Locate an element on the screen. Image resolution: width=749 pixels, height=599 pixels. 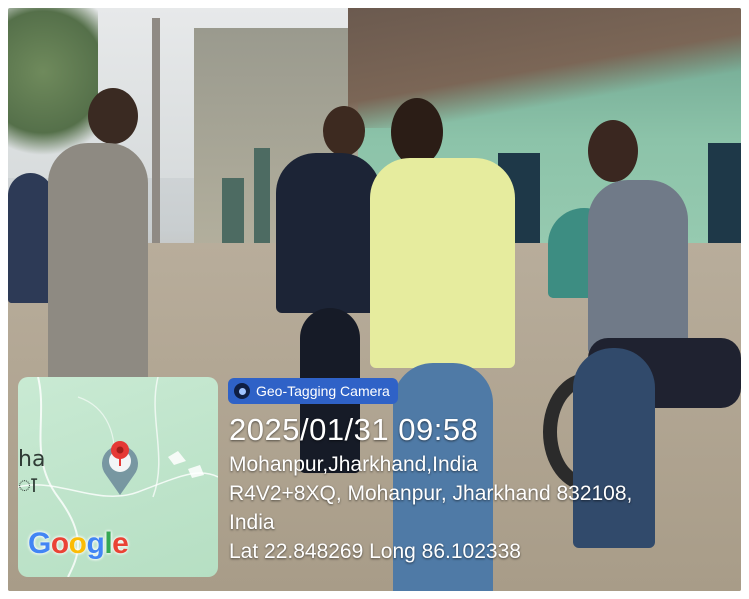
map-place-latin: ha is located at coordinates (32, 459).